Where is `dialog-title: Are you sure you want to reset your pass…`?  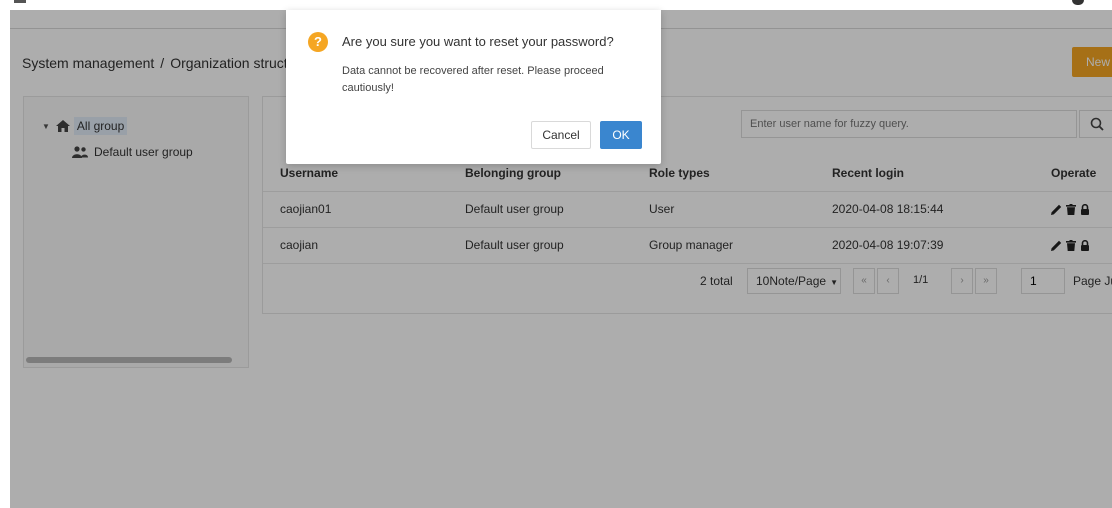
dialog-title: Are you sure you want to reset your pass… is located at coordinates (478, 41).